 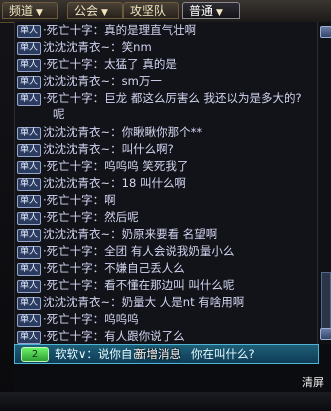 I want to click on tab-guild: 公会 ▼, so click(x=95, y=10).